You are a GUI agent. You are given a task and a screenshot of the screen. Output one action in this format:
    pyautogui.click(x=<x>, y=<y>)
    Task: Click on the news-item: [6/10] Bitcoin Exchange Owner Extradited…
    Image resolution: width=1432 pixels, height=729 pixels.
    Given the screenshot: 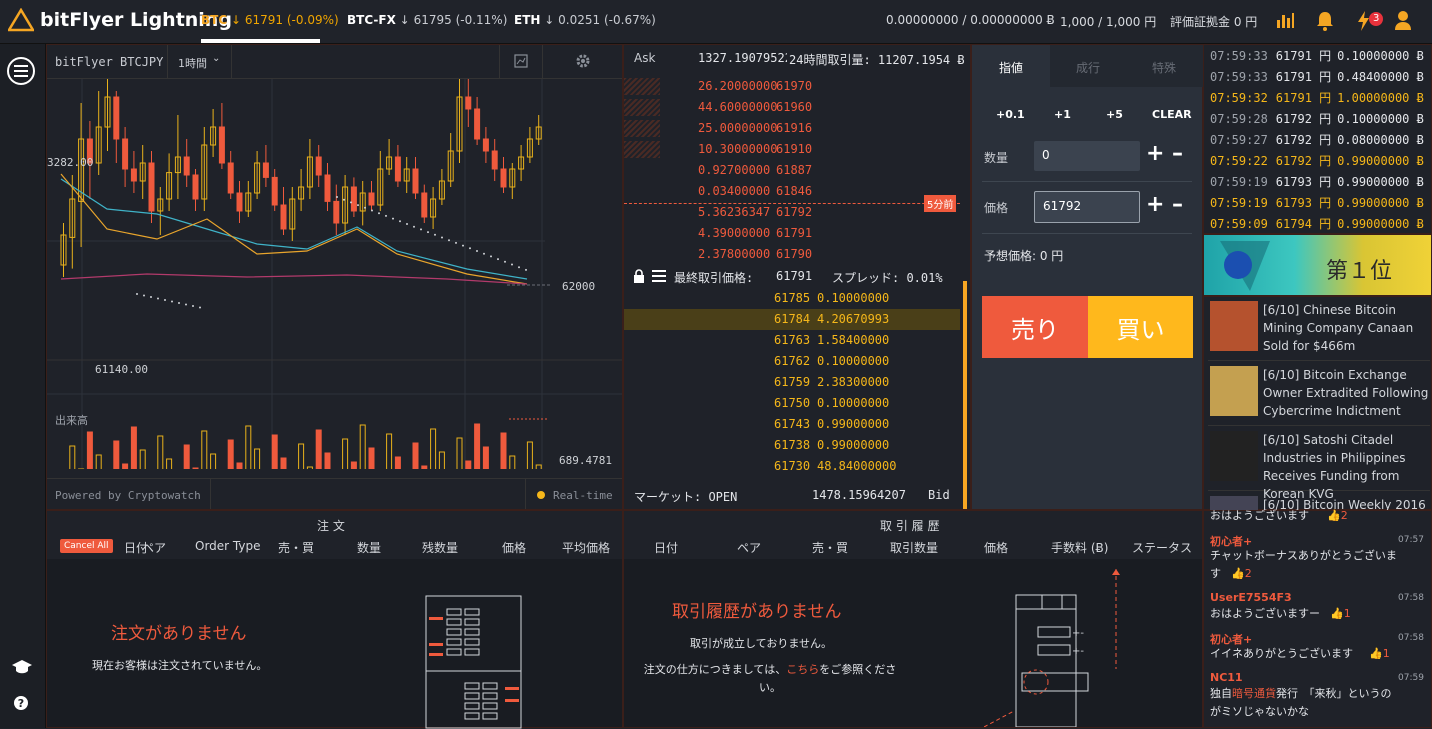 What is the action you would take?
    pyautogui.click(x=1319, y=394)
    